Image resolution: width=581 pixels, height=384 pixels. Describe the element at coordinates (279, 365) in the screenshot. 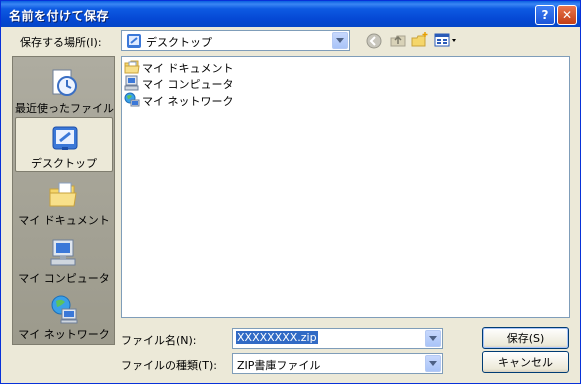

I see `filetype-value: ZIP書庫ファイル` at that location.